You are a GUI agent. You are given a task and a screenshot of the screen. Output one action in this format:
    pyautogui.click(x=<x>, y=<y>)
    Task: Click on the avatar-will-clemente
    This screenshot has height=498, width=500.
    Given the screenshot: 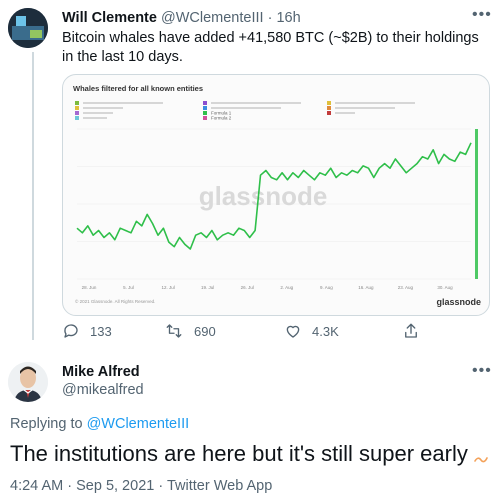 What is the action you would take?
    pyautogui.click(x=28, y=28)
    